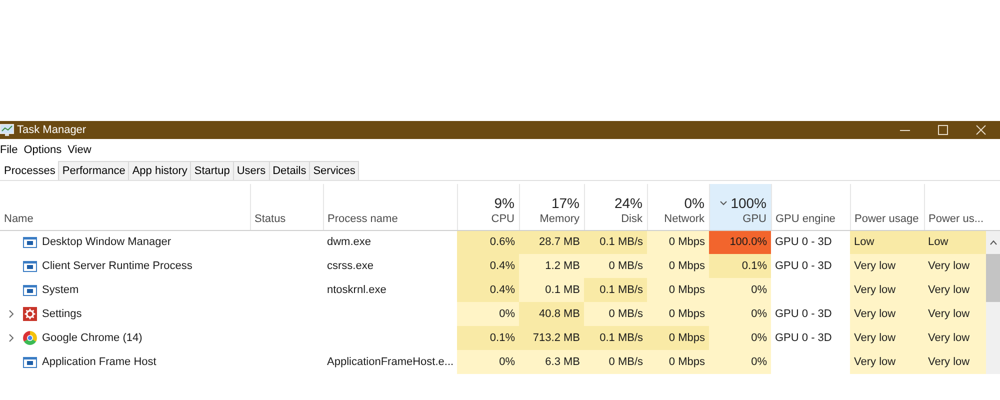  I want to click on column-usage: 9%, so click(504, 203).